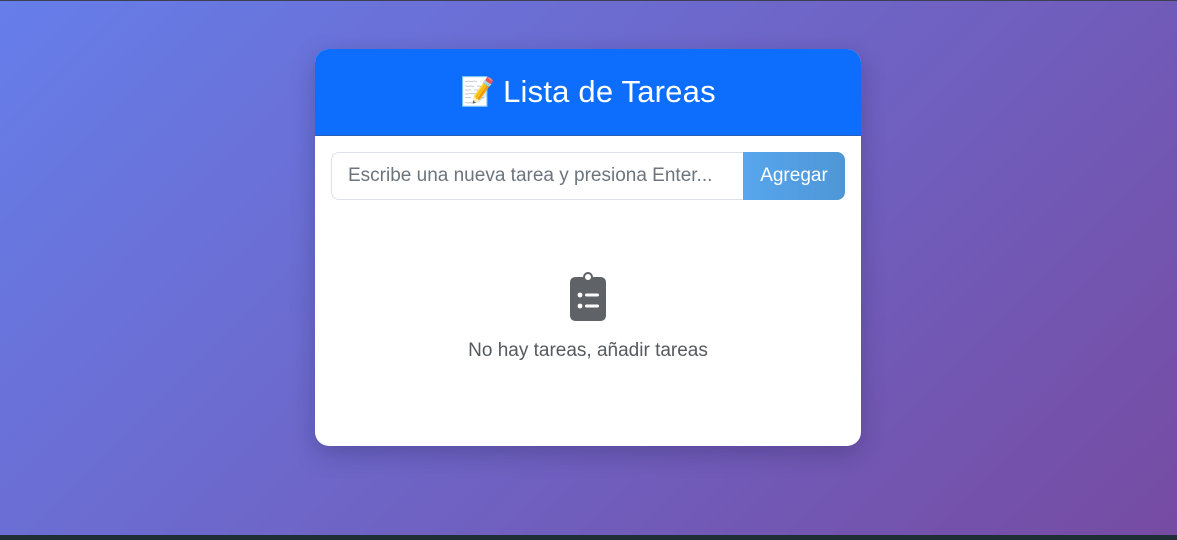 The width and height of the screenshot is (1177, 540). Describe the element at coordinates (478, 91) in the screenshot. I see `memo-icon: 📝` at that location.